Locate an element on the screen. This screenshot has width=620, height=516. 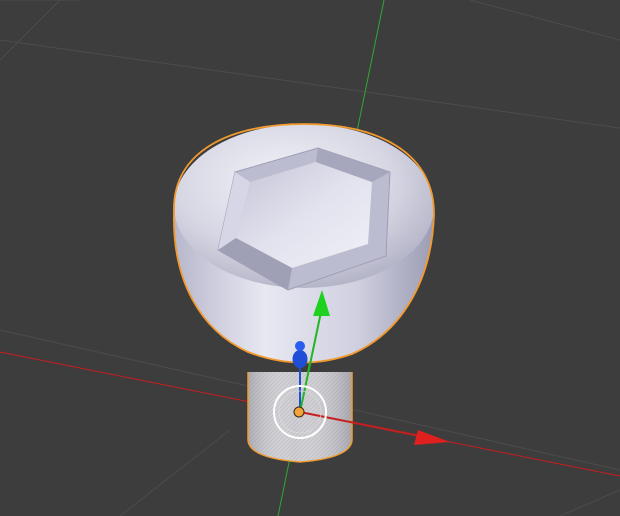
object-origin-dot is located at coordinates (299, 412).